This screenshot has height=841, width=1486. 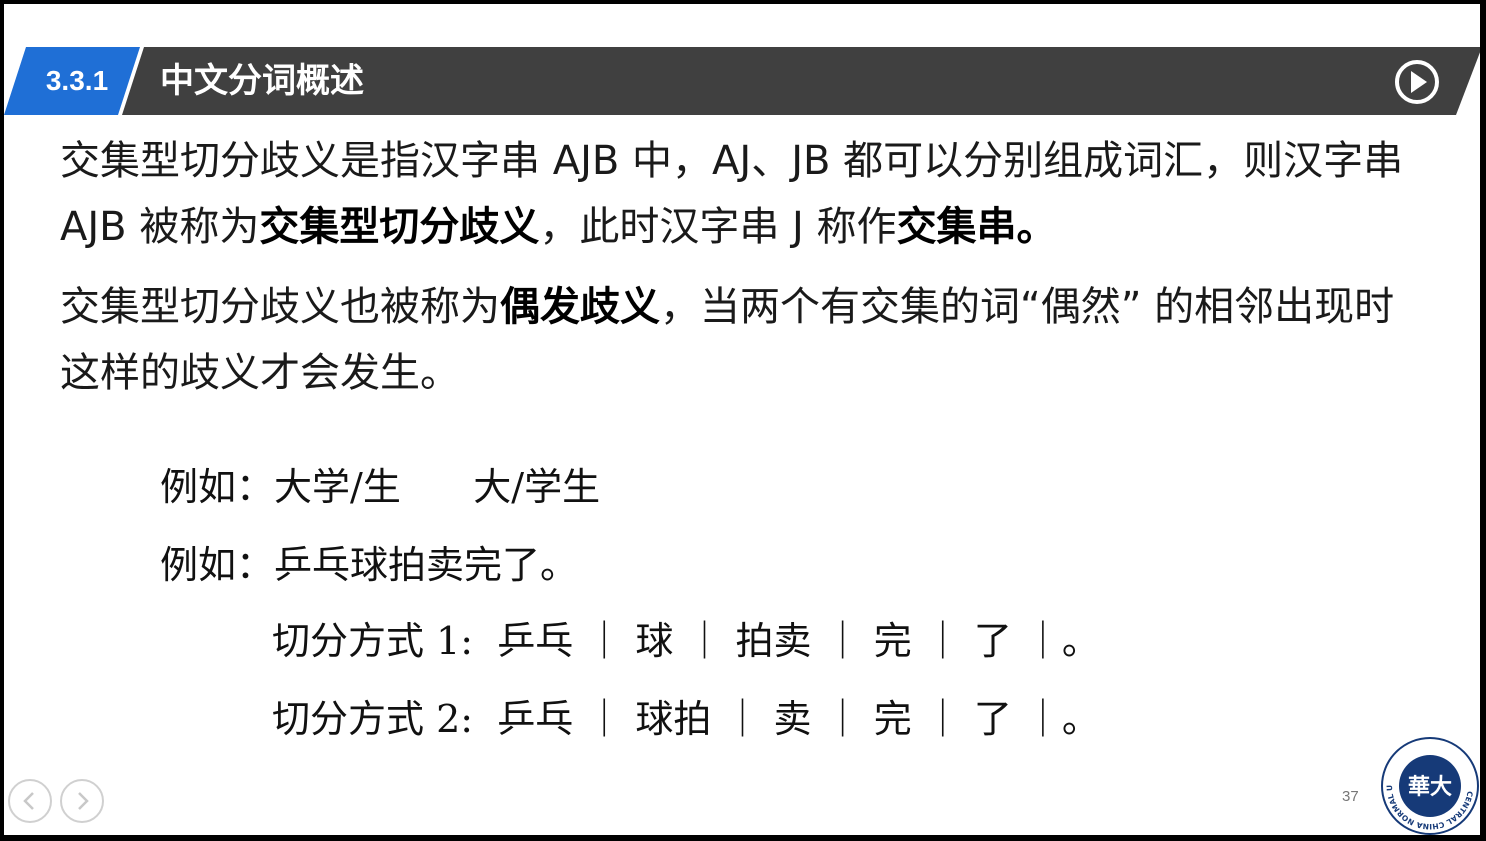 I want to click on example-line-1: 例如：大学/生 大/学生, so click(x=380, y=487).